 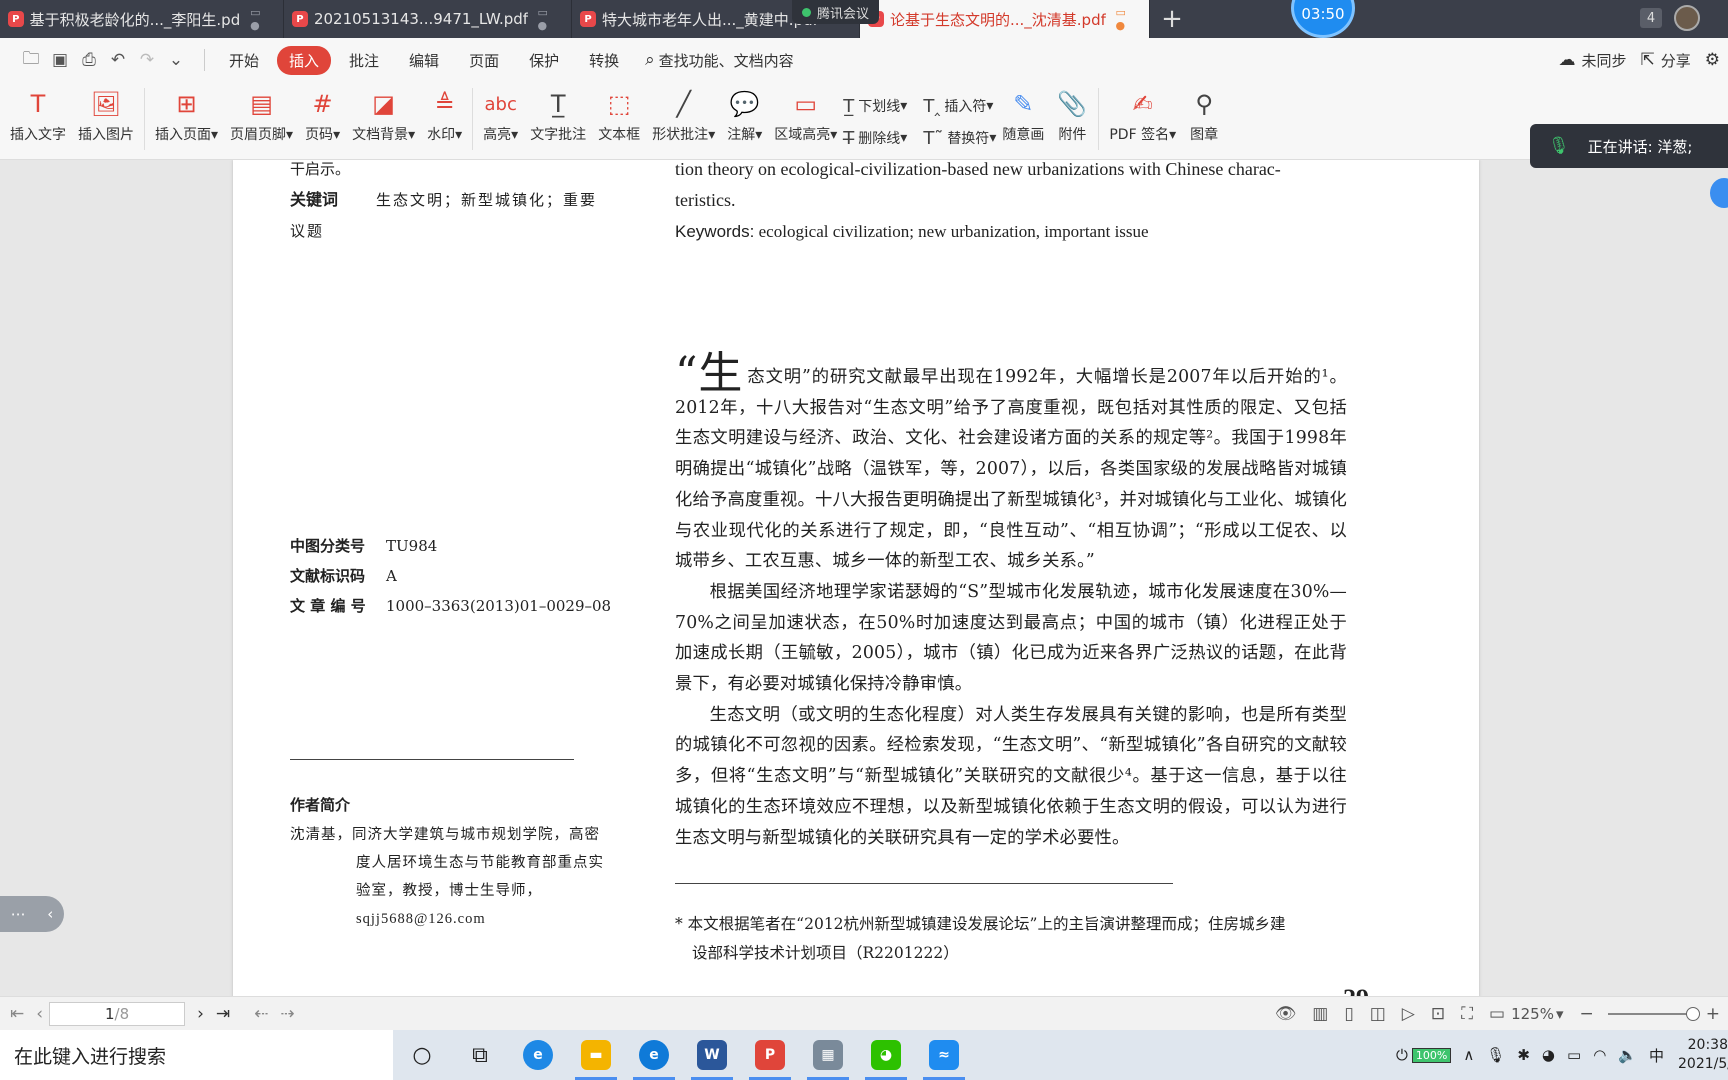 I want to click on textbox-button: ⬚ 文本框, so click(x=619, y=113).